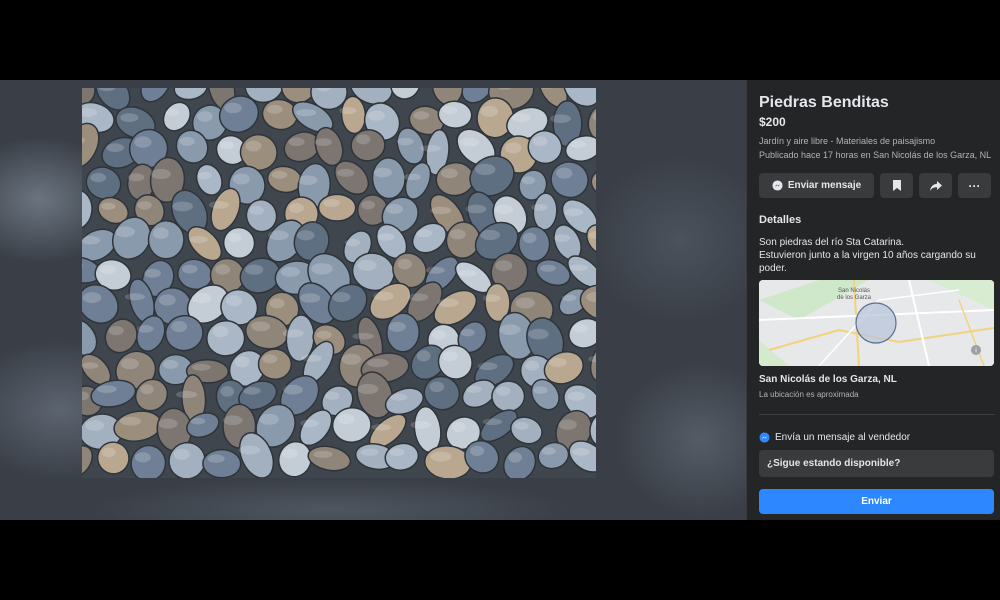 This screenshot has width=1000, height=600. What do you see at coordinates (876, 501) in the screenshot?
I see `send-button: Enviar` at bounding box center [876, 501].